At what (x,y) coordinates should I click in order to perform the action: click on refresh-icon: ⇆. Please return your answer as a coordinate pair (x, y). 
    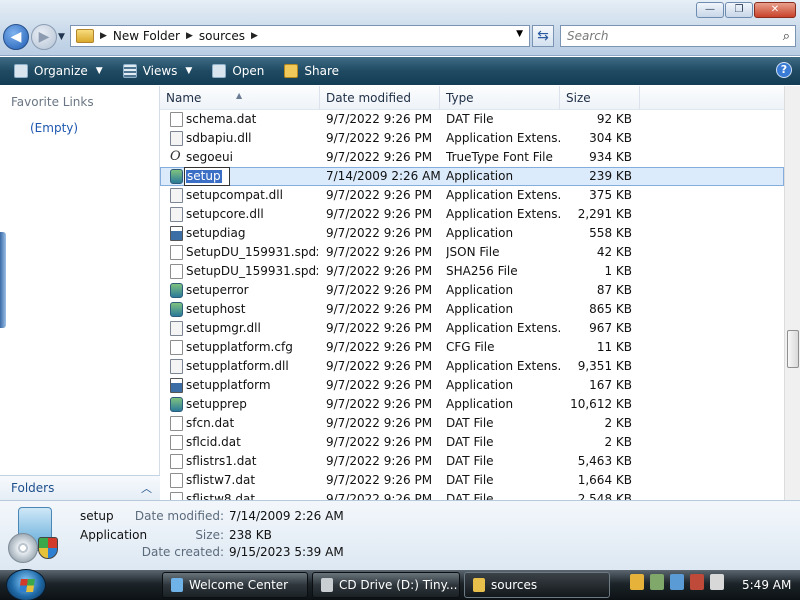
    Looking at the image, I should click on (543, 36).